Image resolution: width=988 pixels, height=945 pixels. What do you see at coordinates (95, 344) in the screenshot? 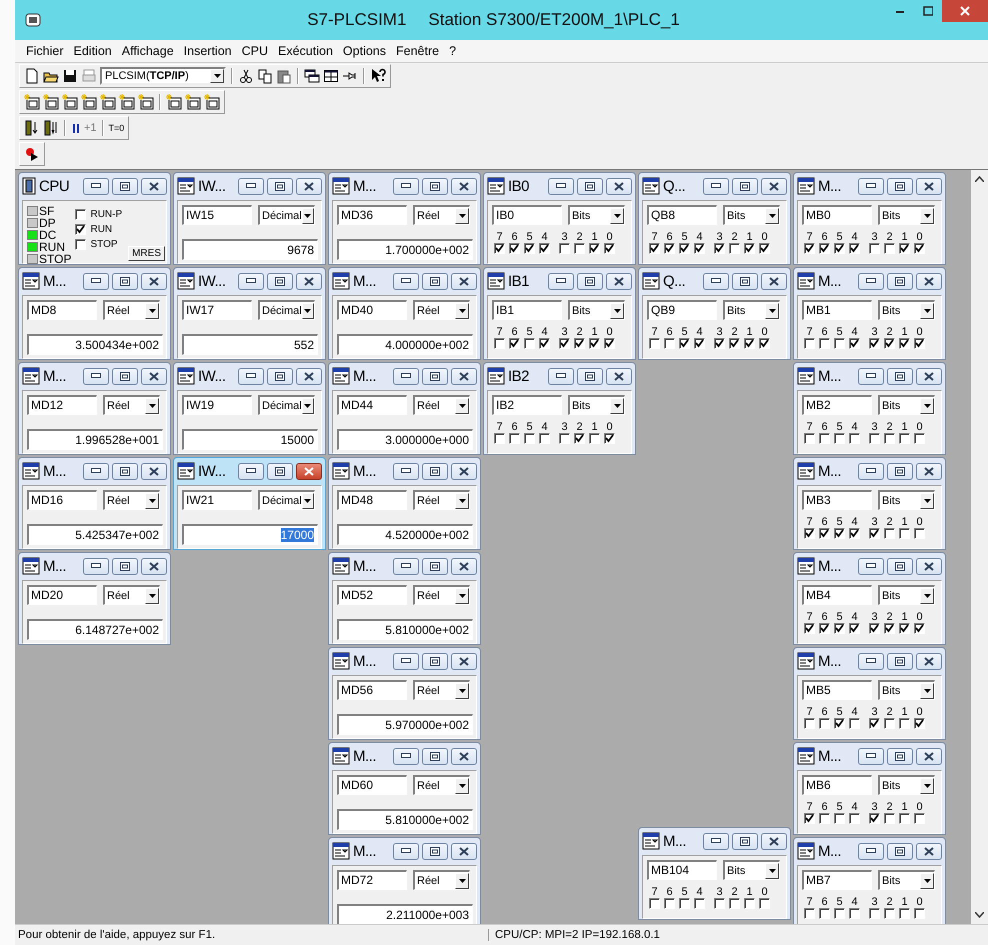
I see `value-field: 3.500434e+002` at bounding box center [95, 344].